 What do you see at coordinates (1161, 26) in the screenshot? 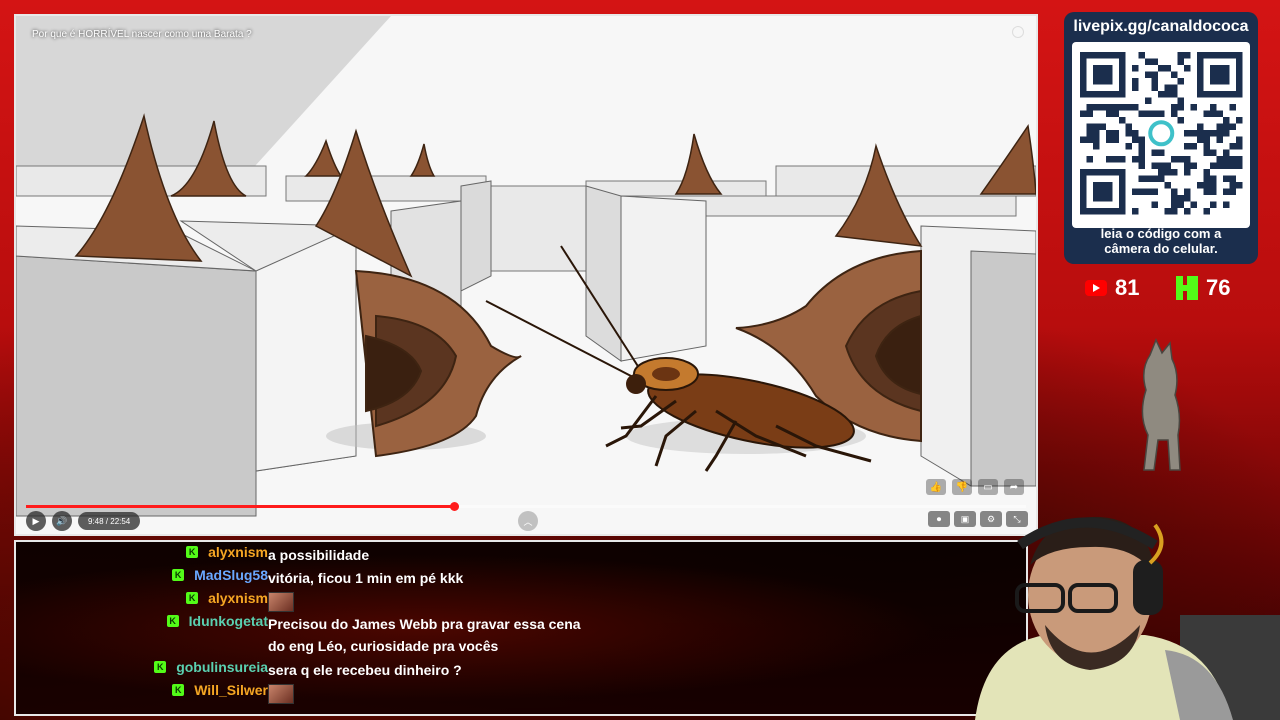
I see `donation-url: livepix.gg/canaldococa` at bounding box center [1161, 26].